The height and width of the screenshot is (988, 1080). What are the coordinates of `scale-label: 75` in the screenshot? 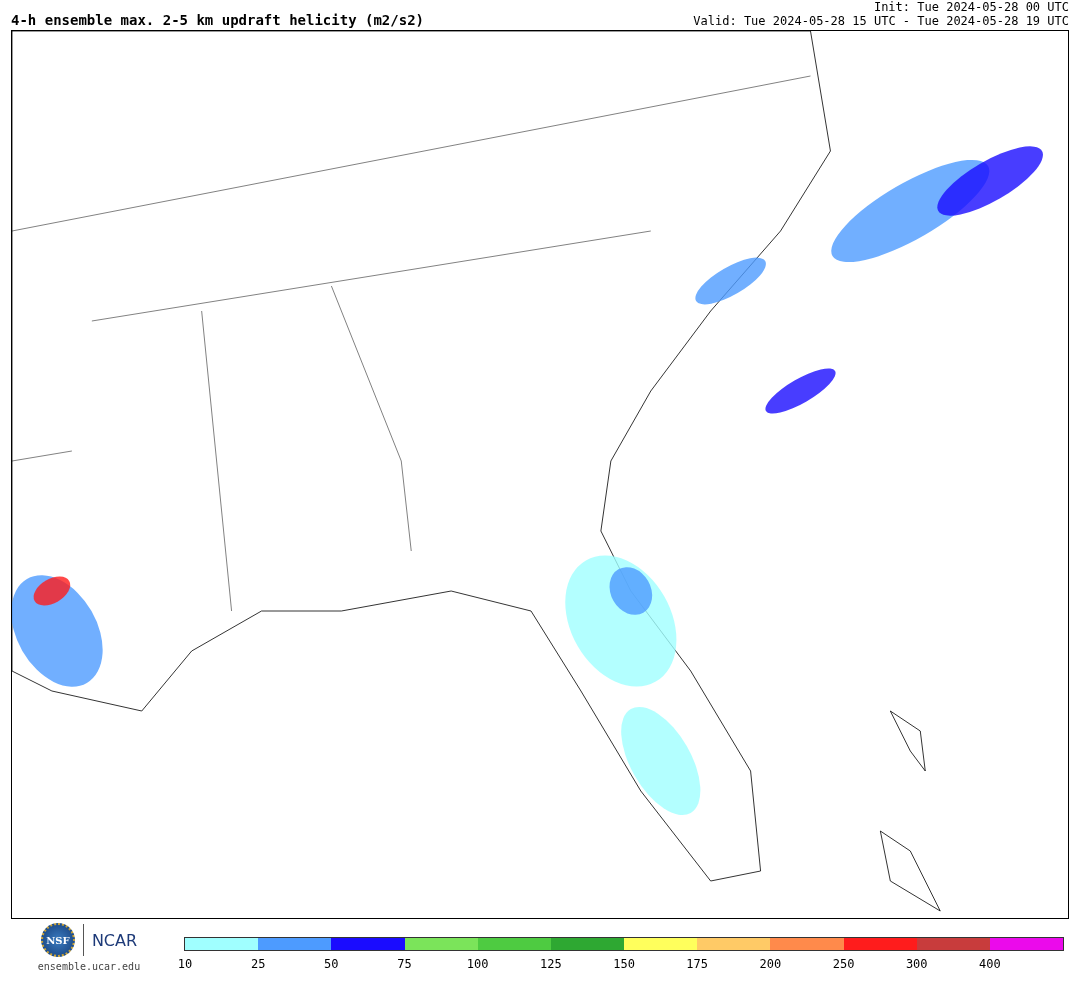 It's located at (404, 964).